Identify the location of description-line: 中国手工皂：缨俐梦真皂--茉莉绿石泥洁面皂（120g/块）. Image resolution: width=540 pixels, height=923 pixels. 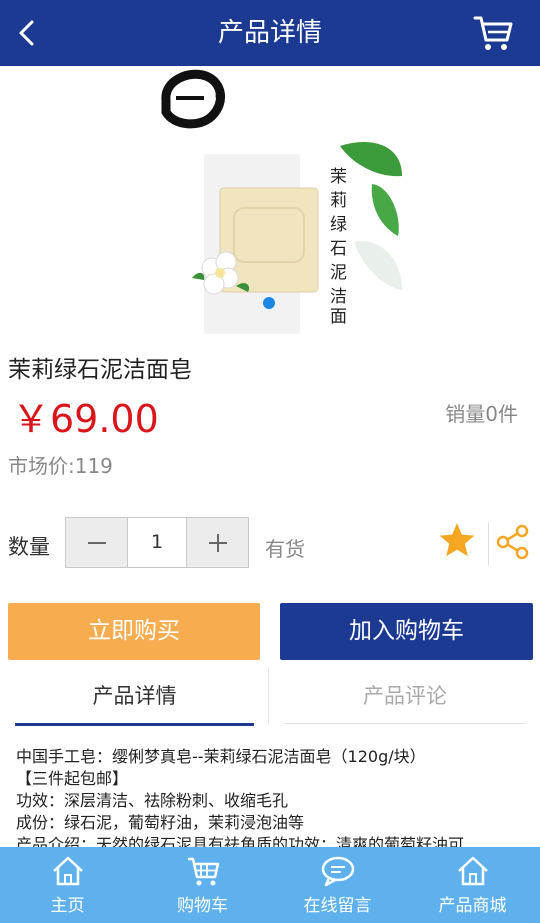
(221, 756).